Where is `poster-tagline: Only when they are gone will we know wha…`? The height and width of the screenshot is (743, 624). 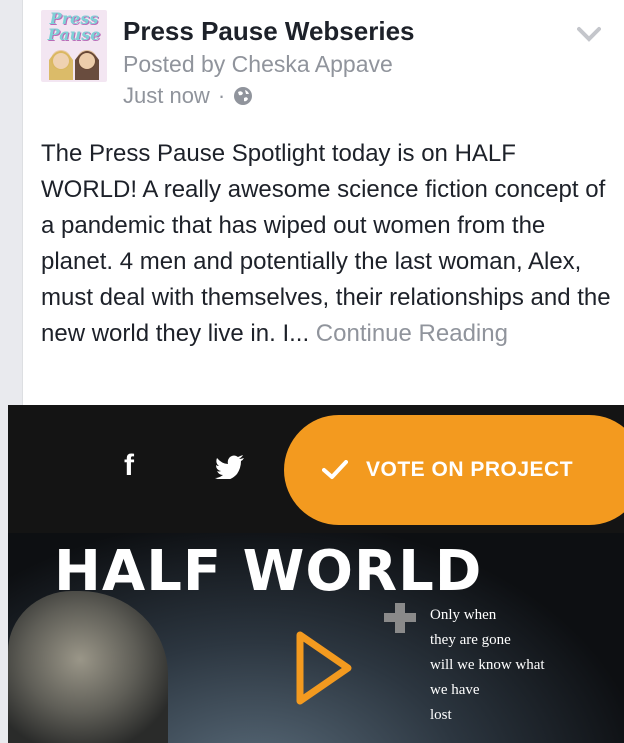
poster-tagline: Only when they are gone will we know wha… is located at coordinates (520, 665).